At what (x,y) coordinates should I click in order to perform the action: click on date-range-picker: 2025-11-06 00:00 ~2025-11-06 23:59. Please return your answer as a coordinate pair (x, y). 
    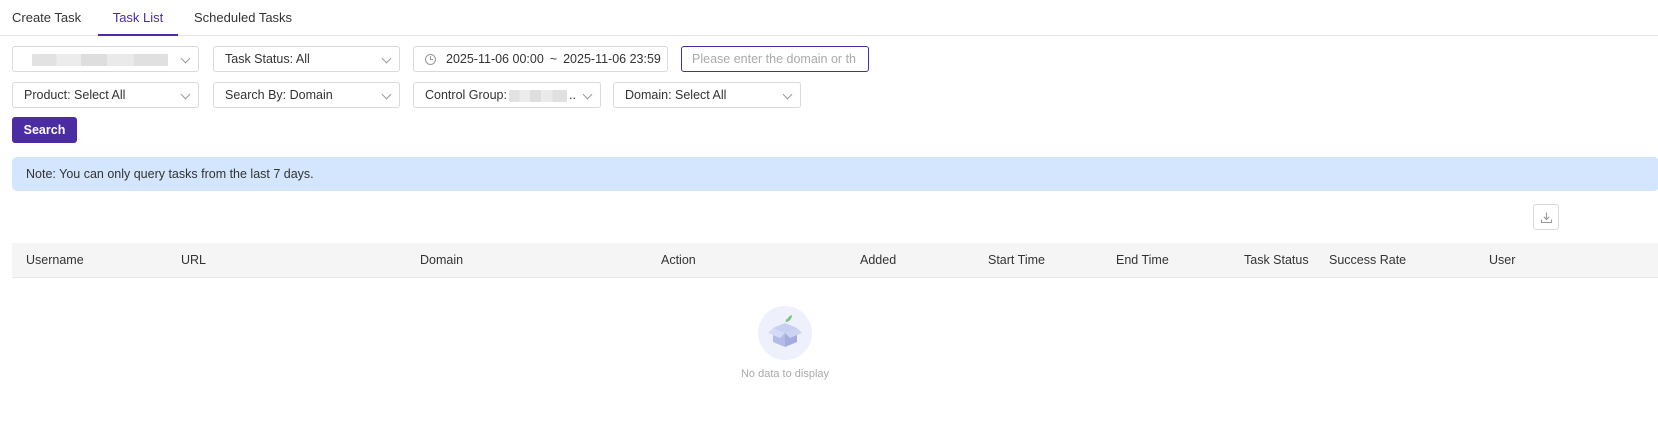
    Looking at the image, I should click on (540, 59).